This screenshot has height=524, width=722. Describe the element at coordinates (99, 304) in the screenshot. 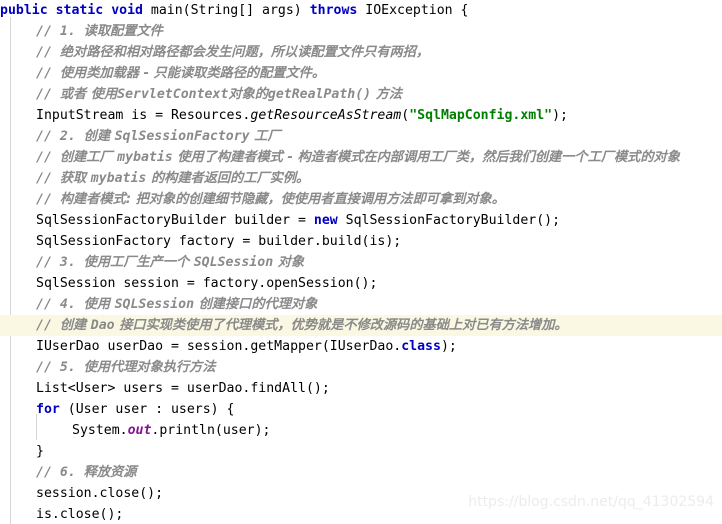

I see `code-token: 使用` at that location.